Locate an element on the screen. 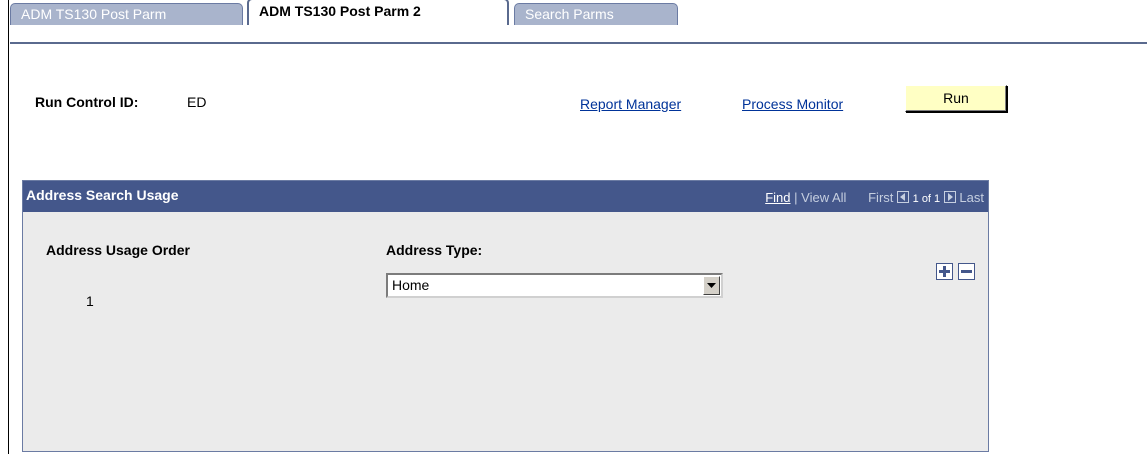 This screenshot has width=1147, height=454. tab-adm-ts130-post-parm-2: ADM TS130 Post Parm 2 is located at coordinates (378, 12).